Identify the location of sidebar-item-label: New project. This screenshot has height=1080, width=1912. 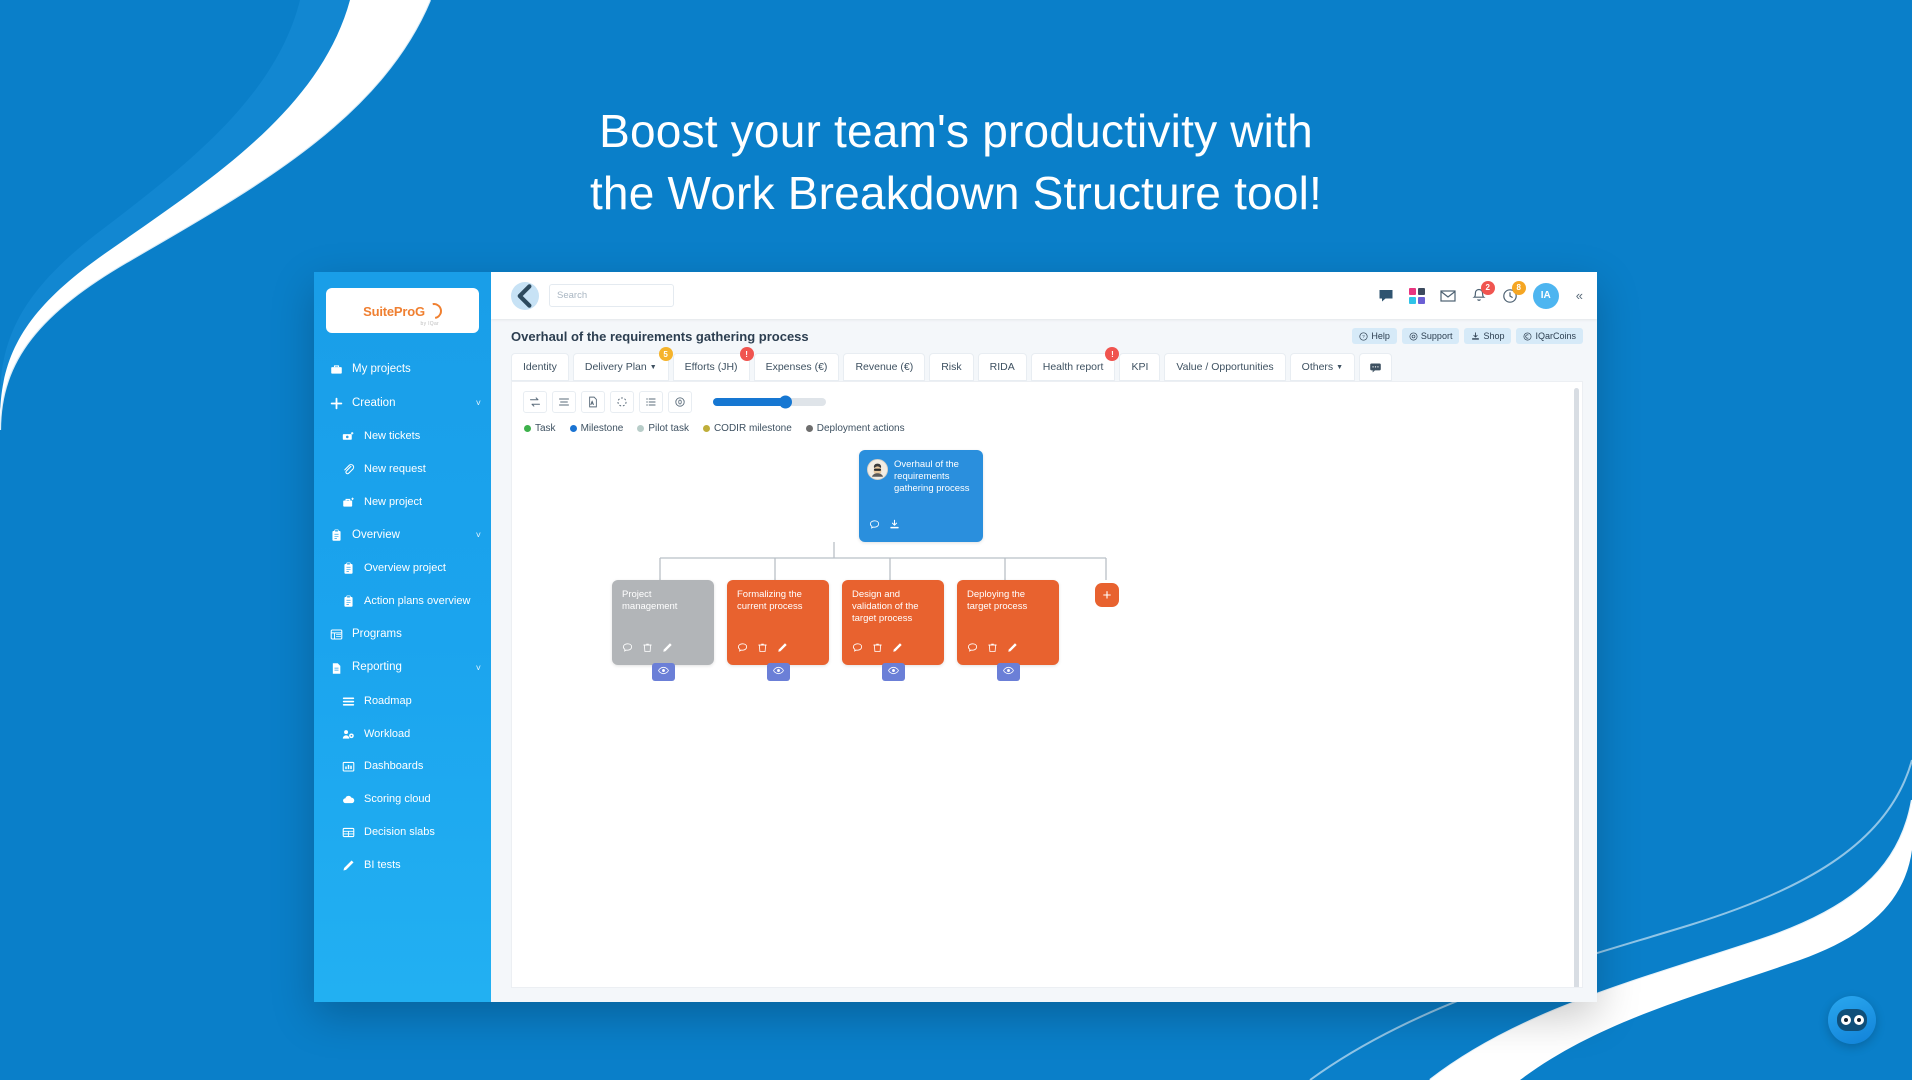
(393, 501).